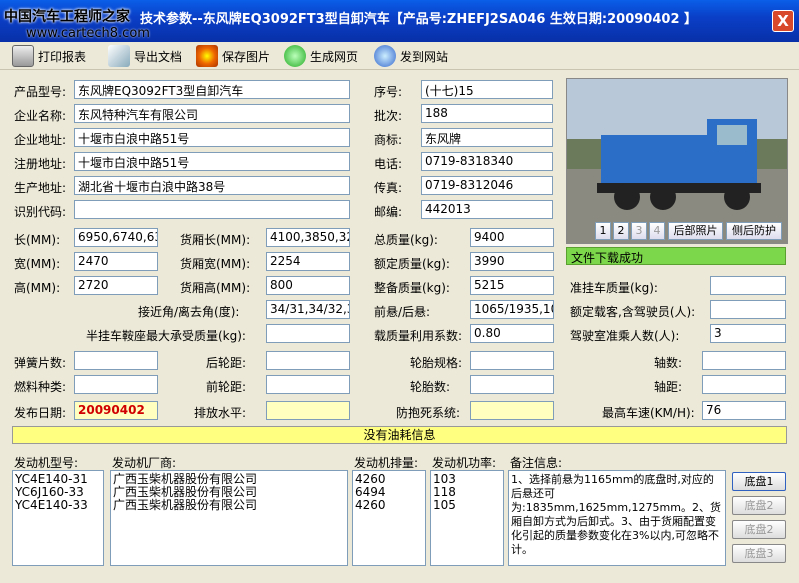 The height and width of the screenshot is (583, 799). Describe the element at coordinates (308, 285) in the screenshot. I see `box-height-field: 800` at that location.